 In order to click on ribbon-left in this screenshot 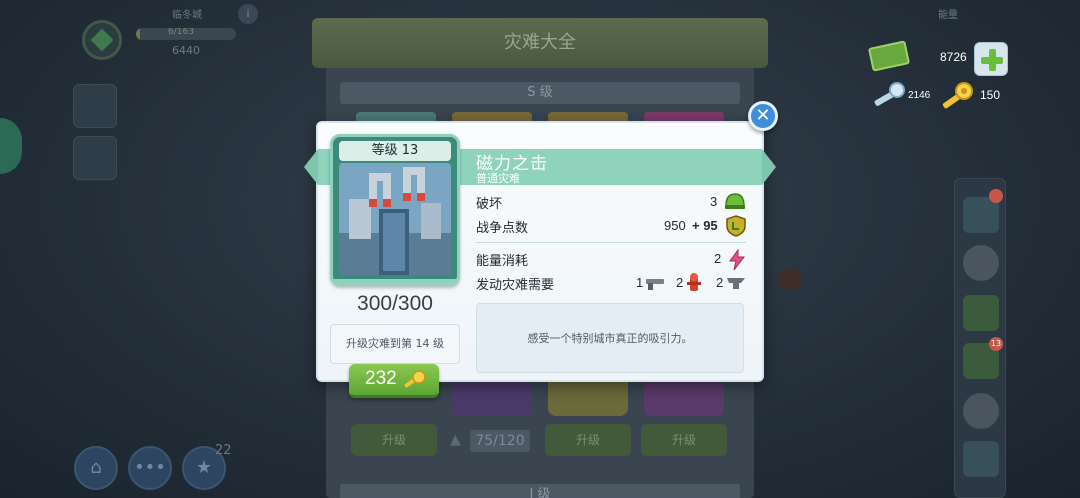, I will do `click(311, 167)`.